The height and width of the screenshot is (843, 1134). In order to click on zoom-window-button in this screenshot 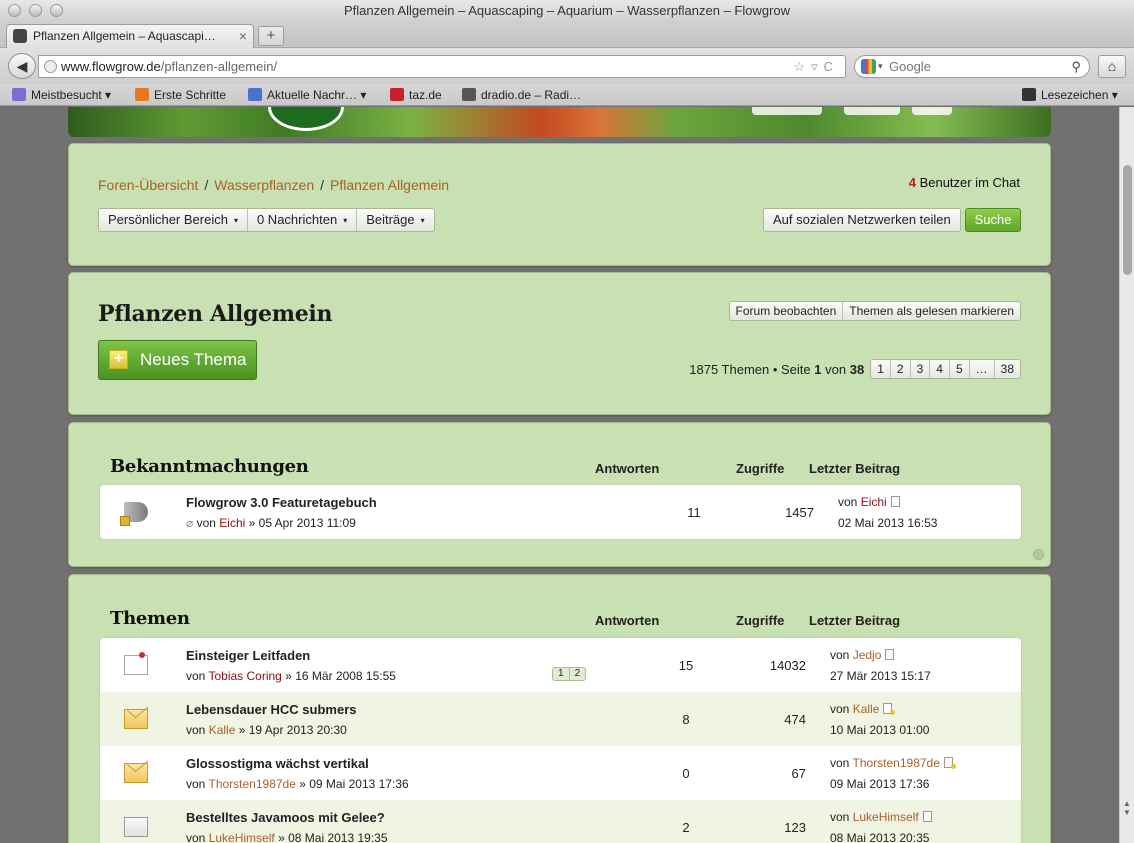, I will do `click(56, 10)`.